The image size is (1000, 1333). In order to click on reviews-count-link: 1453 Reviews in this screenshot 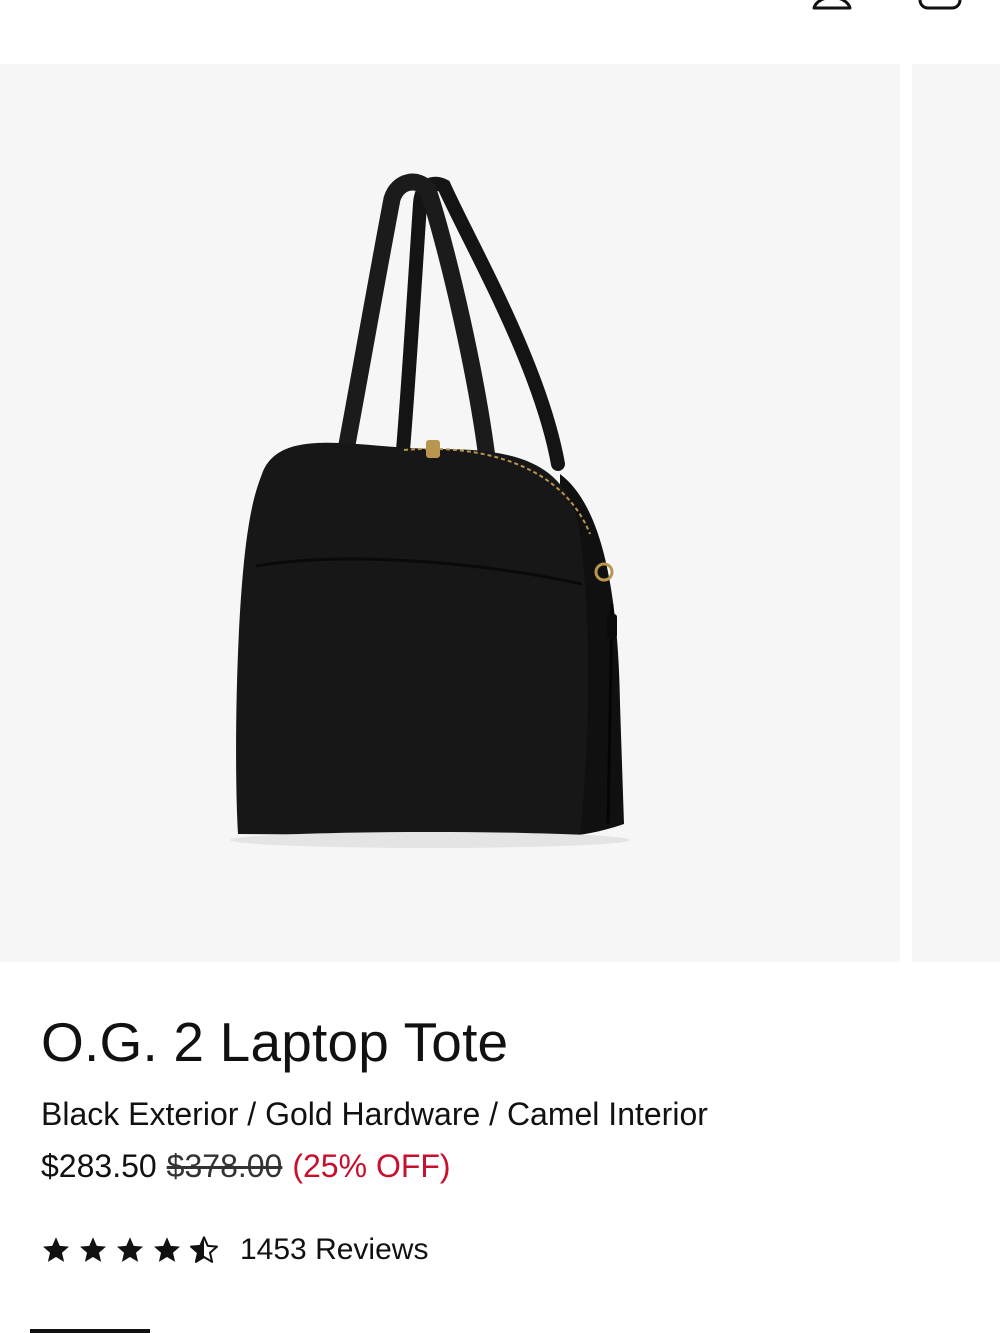, I will do `click(334, 1250)`.